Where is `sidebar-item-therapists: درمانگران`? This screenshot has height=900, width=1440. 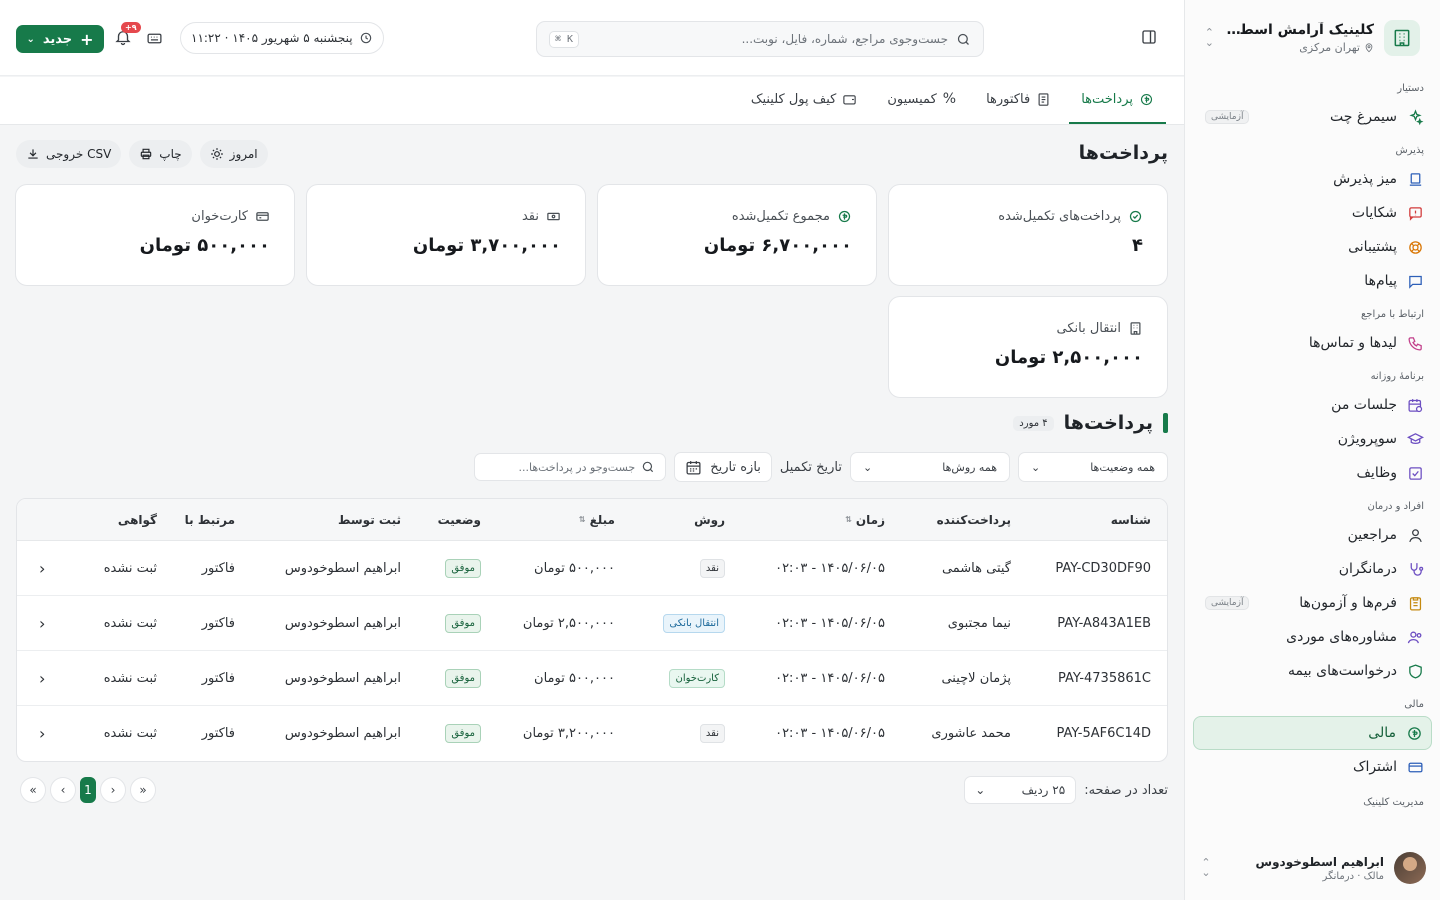
sidebar-item-therapists: درمانگران is located at coordinates (1312, 569).